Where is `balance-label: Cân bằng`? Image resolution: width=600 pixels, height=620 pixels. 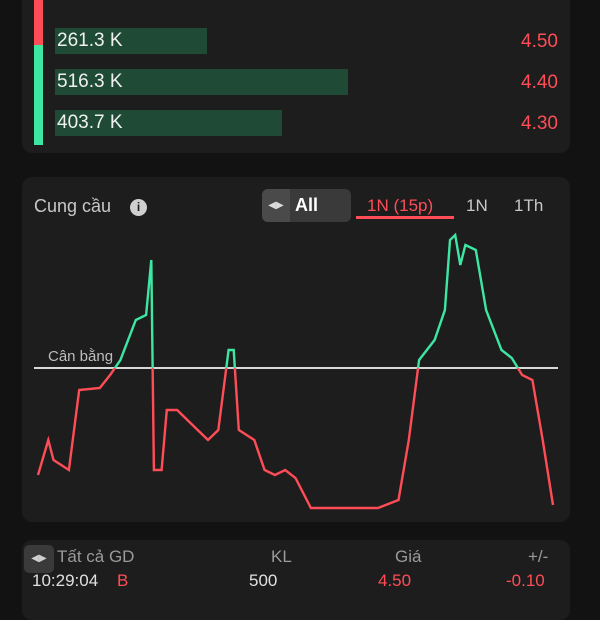 balance-label: Cân bằng is located at coordinates (80, 356).